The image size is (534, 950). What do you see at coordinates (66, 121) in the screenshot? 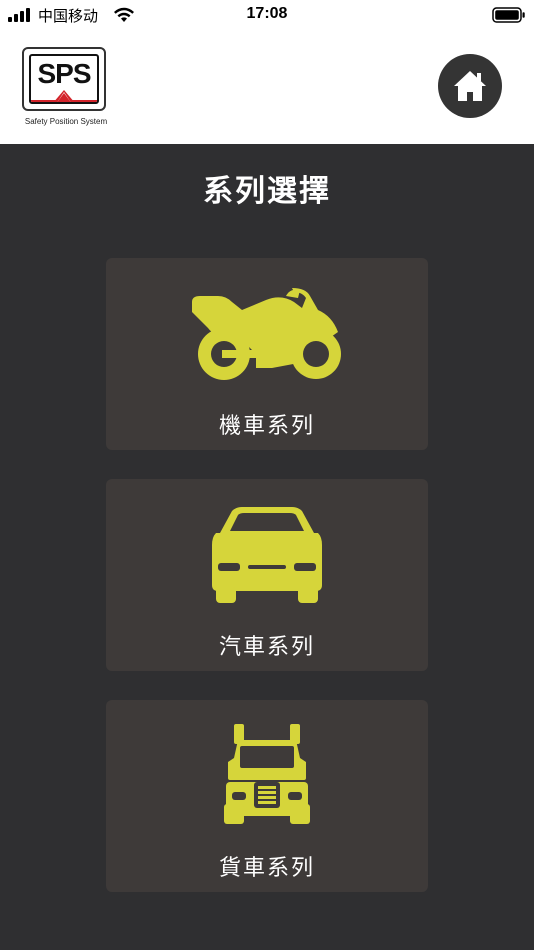
I see `logo-caption: Safety Position System` at bounding box center [66, 121].